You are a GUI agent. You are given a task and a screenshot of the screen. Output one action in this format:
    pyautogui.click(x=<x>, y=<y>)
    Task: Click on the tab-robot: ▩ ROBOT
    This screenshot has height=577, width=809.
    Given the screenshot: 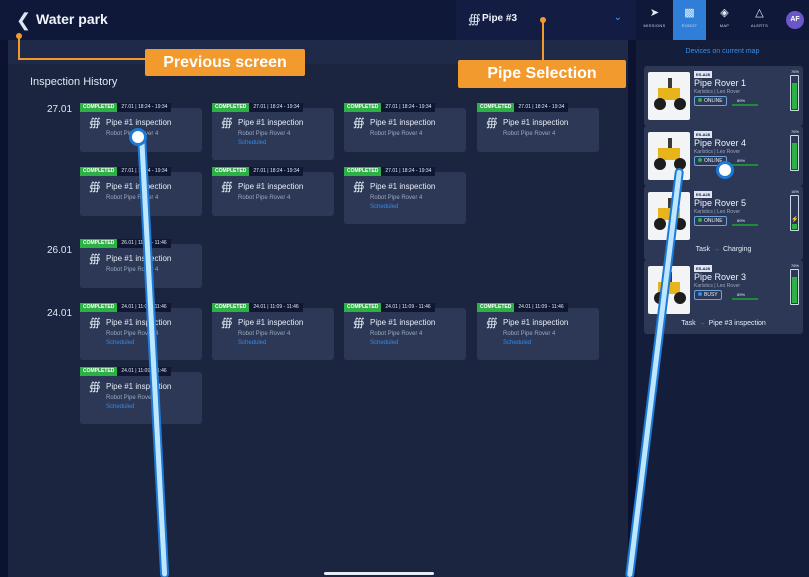 What is the action you would take?
    pyautogui.click(x=689, y=20)
    